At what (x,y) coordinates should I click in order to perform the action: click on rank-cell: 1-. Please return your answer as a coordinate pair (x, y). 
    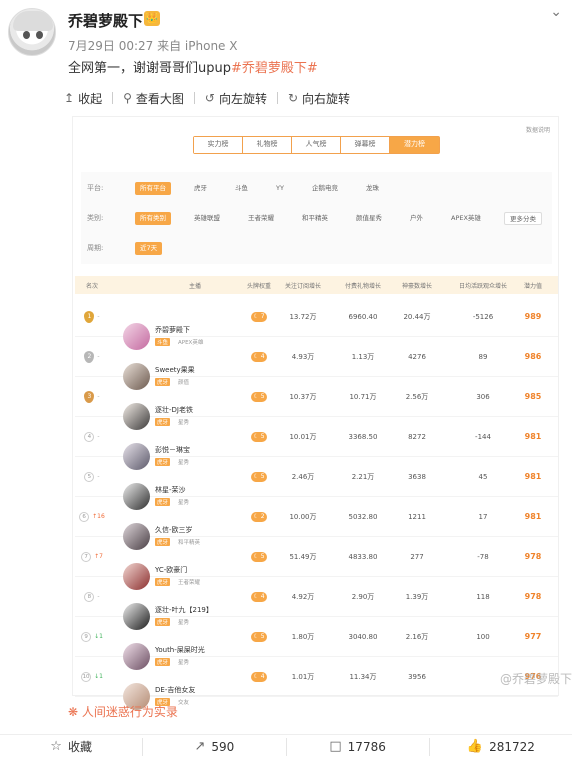
    Looking at the image, I should click on (92, 316).